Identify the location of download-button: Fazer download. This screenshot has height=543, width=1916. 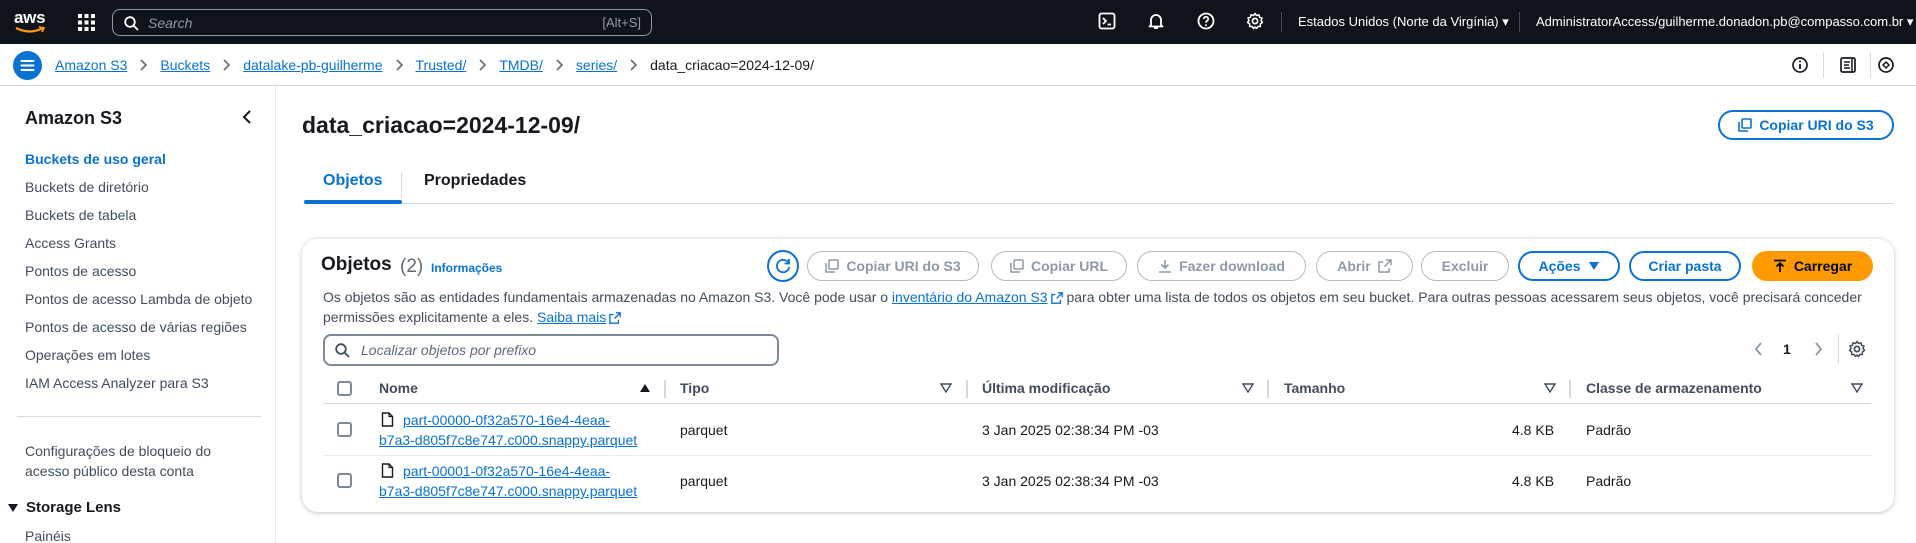
(1221, 266).